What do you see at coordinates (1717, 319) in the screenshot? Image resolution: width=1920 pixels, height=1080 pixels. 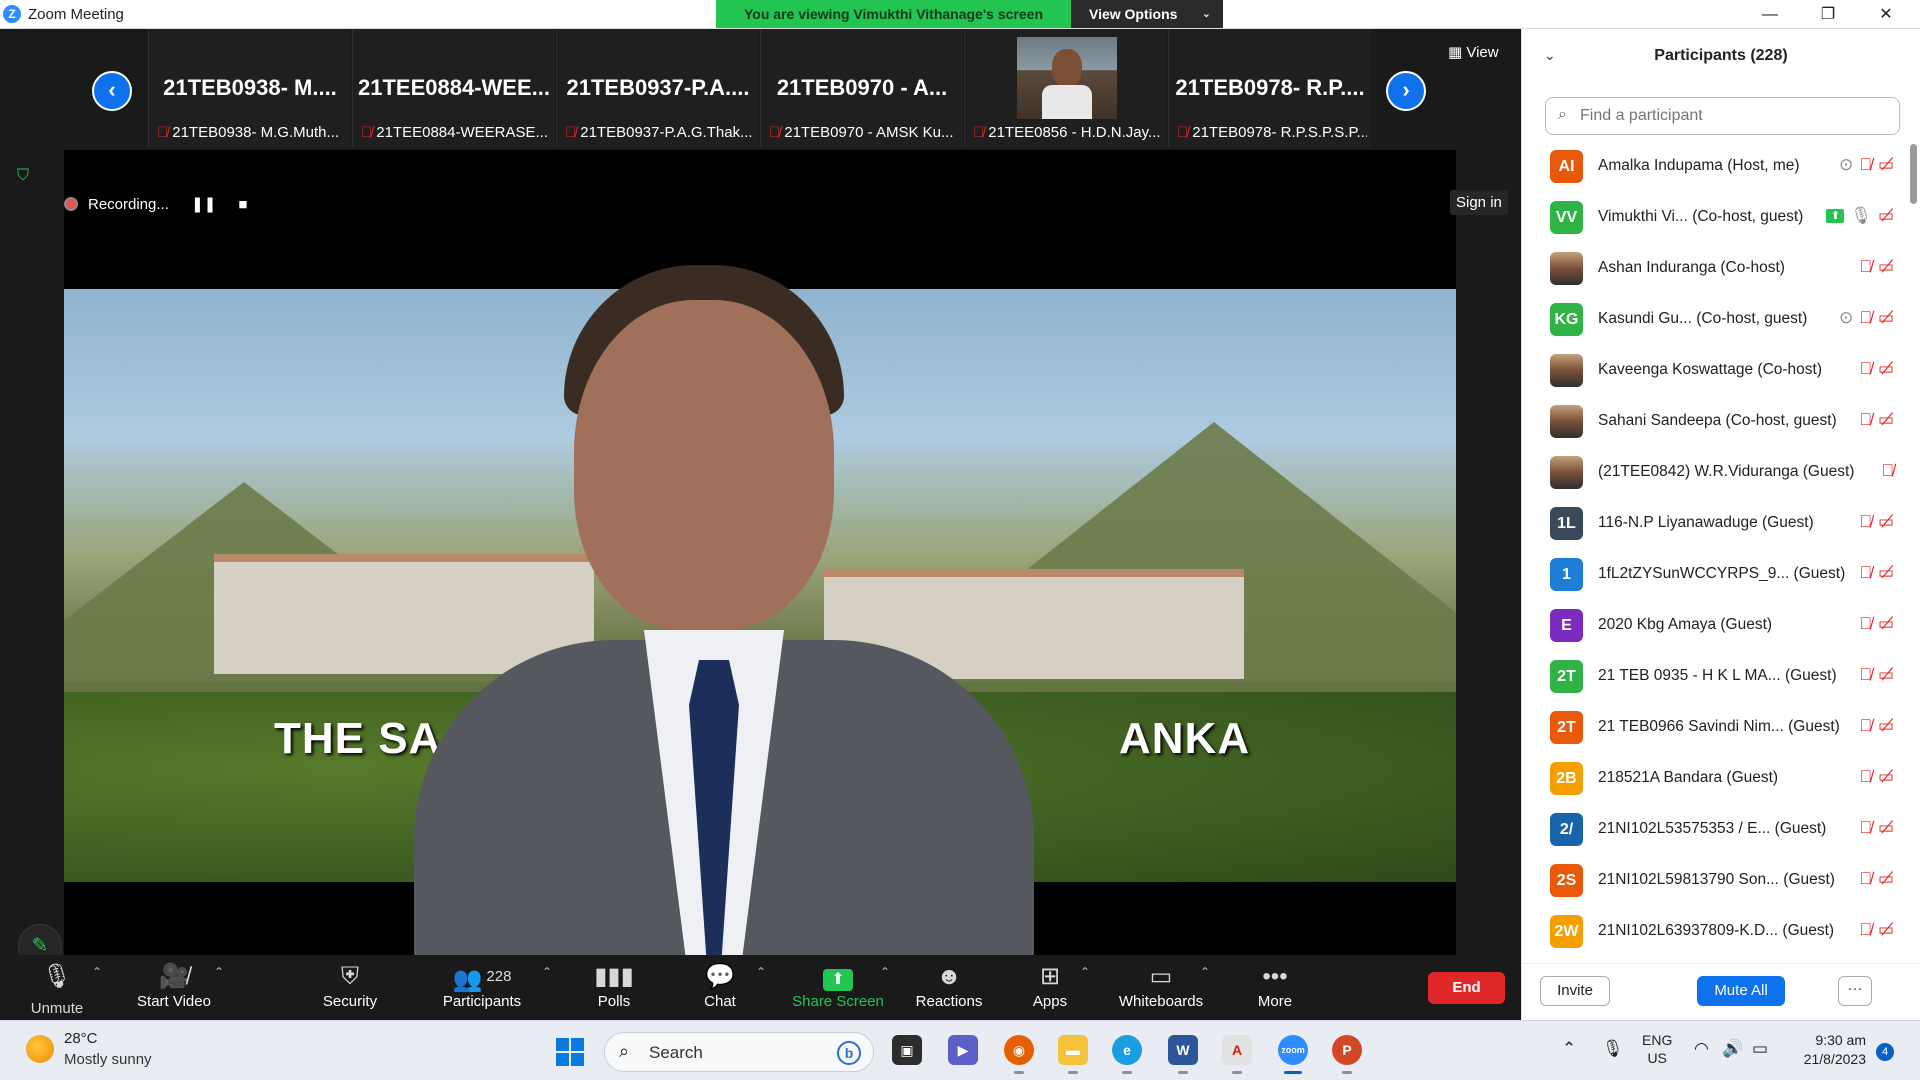 I see `participant-row: KG Kasundi Gu... (Co-host, guest) ⊙ 🎙̸ ▭̸` at bounding box center [1717, 319].